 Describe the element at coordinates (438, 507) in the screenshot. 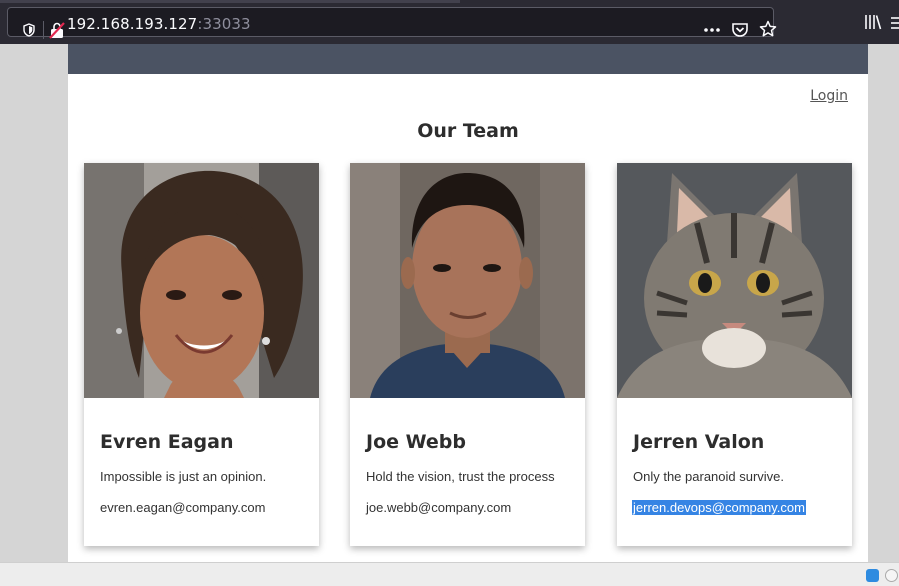

I see `member-email: joe.webb@company.com` at that location.